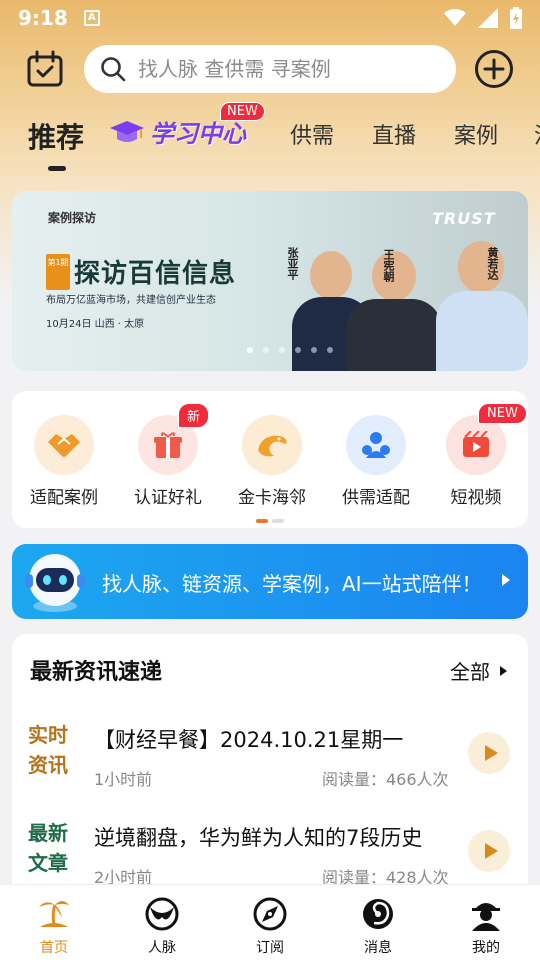 The image size is (540, 960). What do you see at coordinates (270, 856) in the screenshot?
I see `news-item: 最新文章 逆境翻盘，华为鲜为人知的7段历史 2小时前 阅读量：428人次` at bounding box center [270, 856].